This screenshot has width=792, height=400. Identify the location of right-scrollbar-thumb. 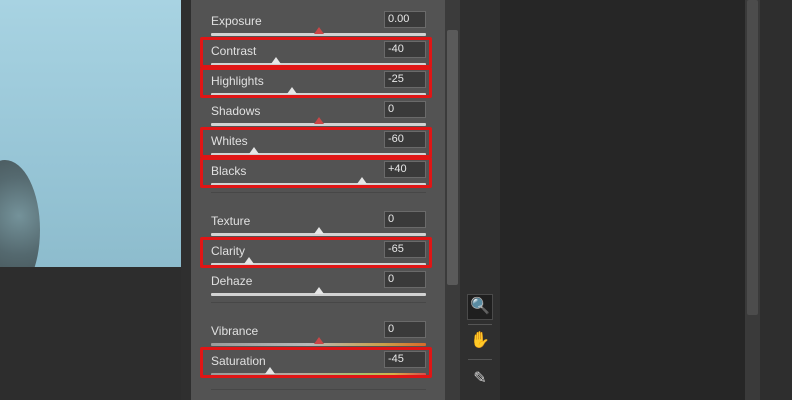
(752, 157).